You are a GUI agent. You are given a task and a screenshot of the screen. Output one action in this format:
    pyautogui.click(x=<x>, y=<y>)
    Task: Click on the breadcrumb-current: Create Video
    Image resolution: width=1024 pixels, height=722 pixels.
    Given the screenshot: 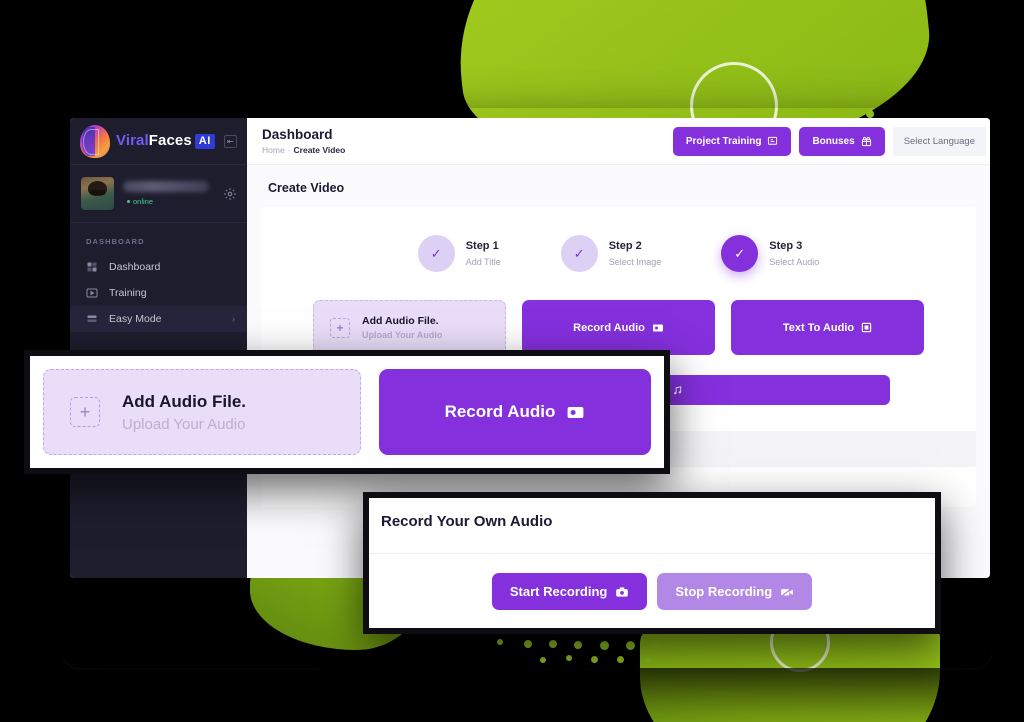 What is the action you would take?
    pyautogui.click(x=319, y=150)
    